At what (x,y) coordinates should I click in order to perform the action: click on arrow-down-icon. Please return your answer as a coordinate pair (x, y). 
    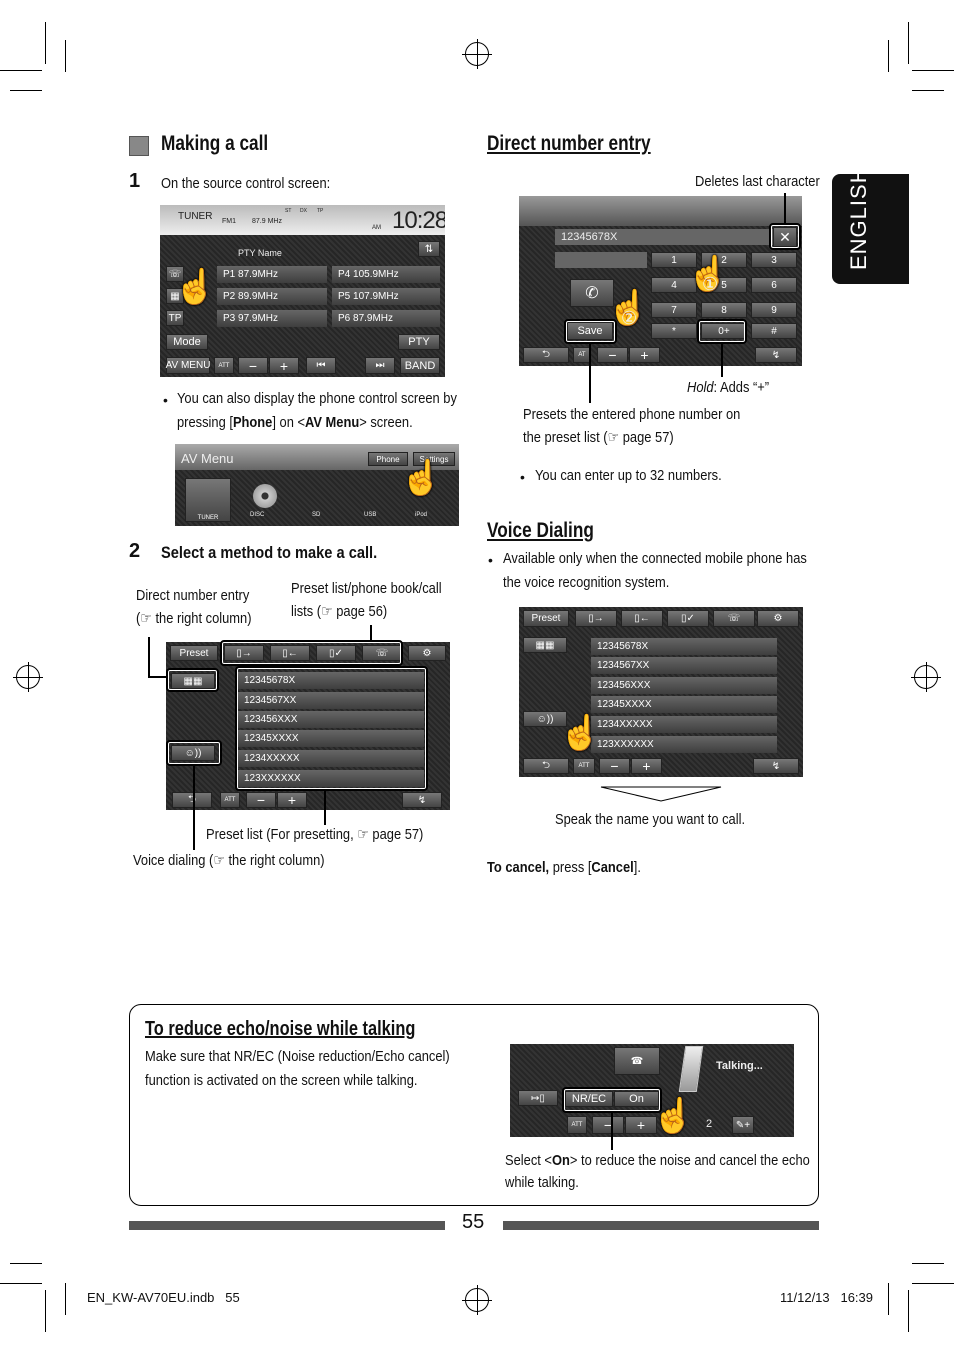
    Looking at the image, I should click on (661, 794).